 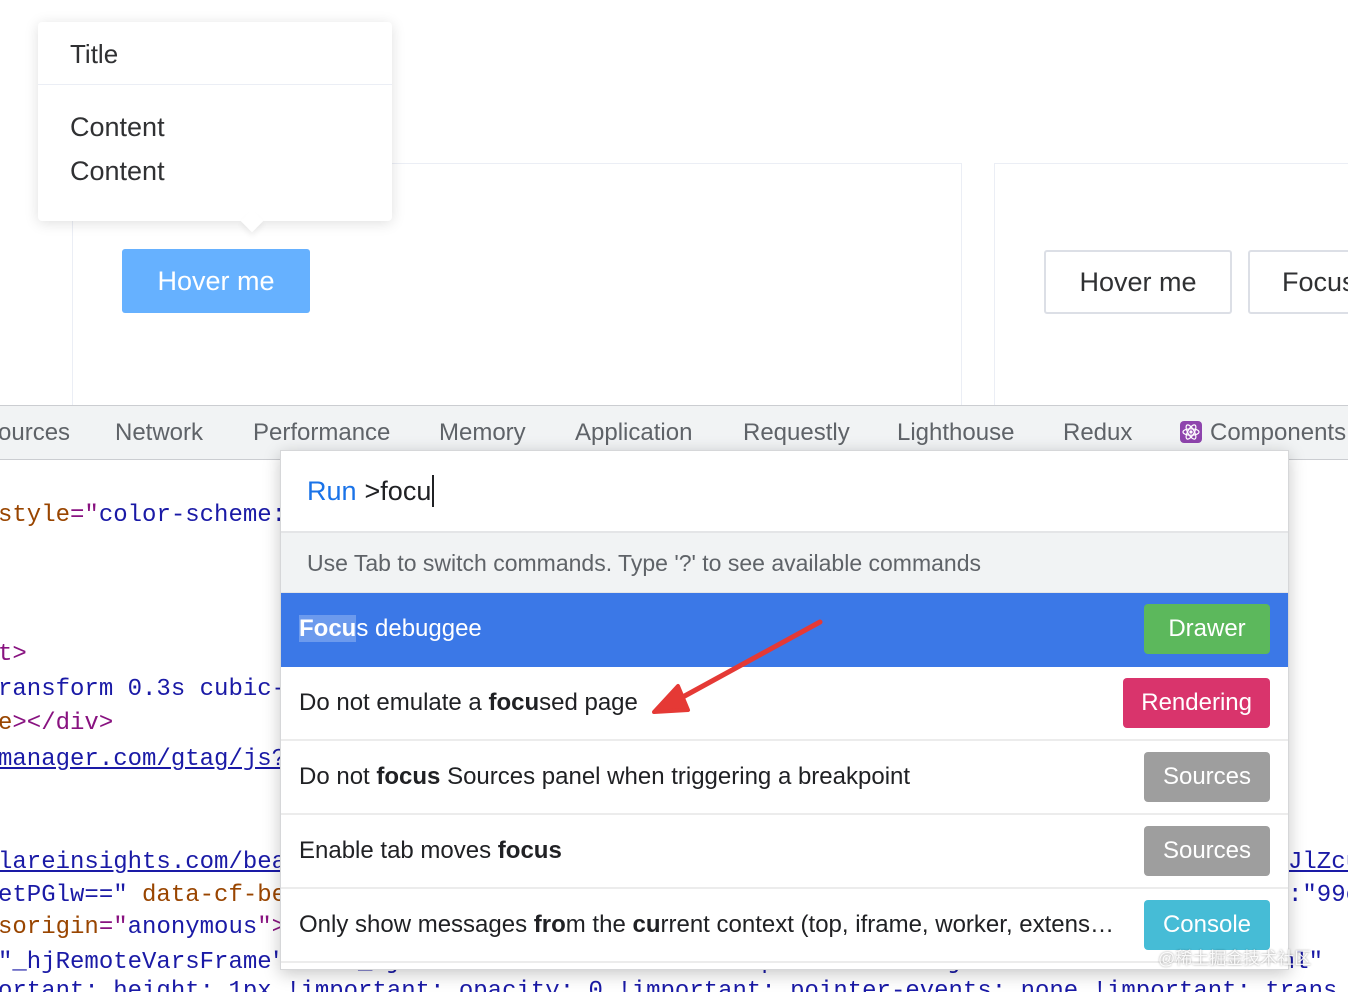 What do you see at coordinates (784, 492) in the screenshot?
I see `command-input-row: Run >focu` at bounding box center [784, 492].